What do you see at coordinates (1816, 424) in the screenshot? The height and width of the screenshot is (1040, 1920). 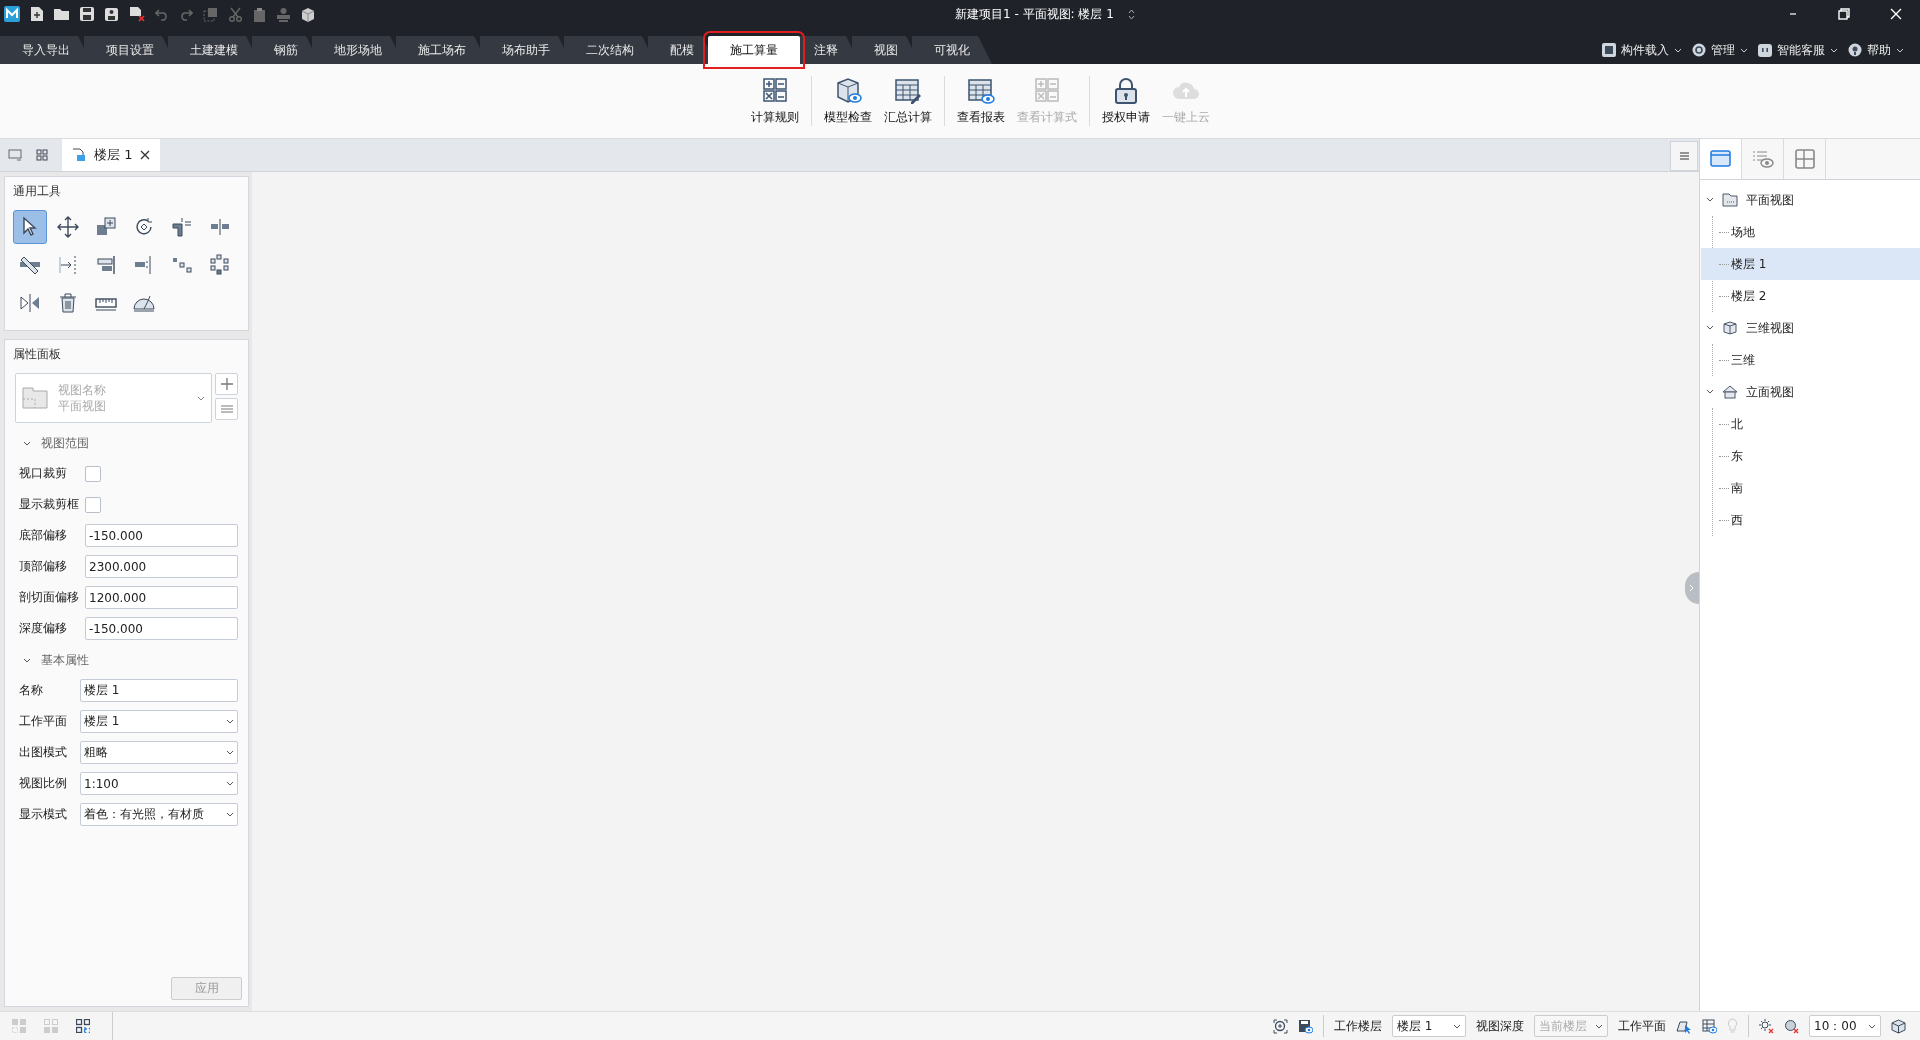 I see `tree-item: 北` at bounding box center [1816, 424].